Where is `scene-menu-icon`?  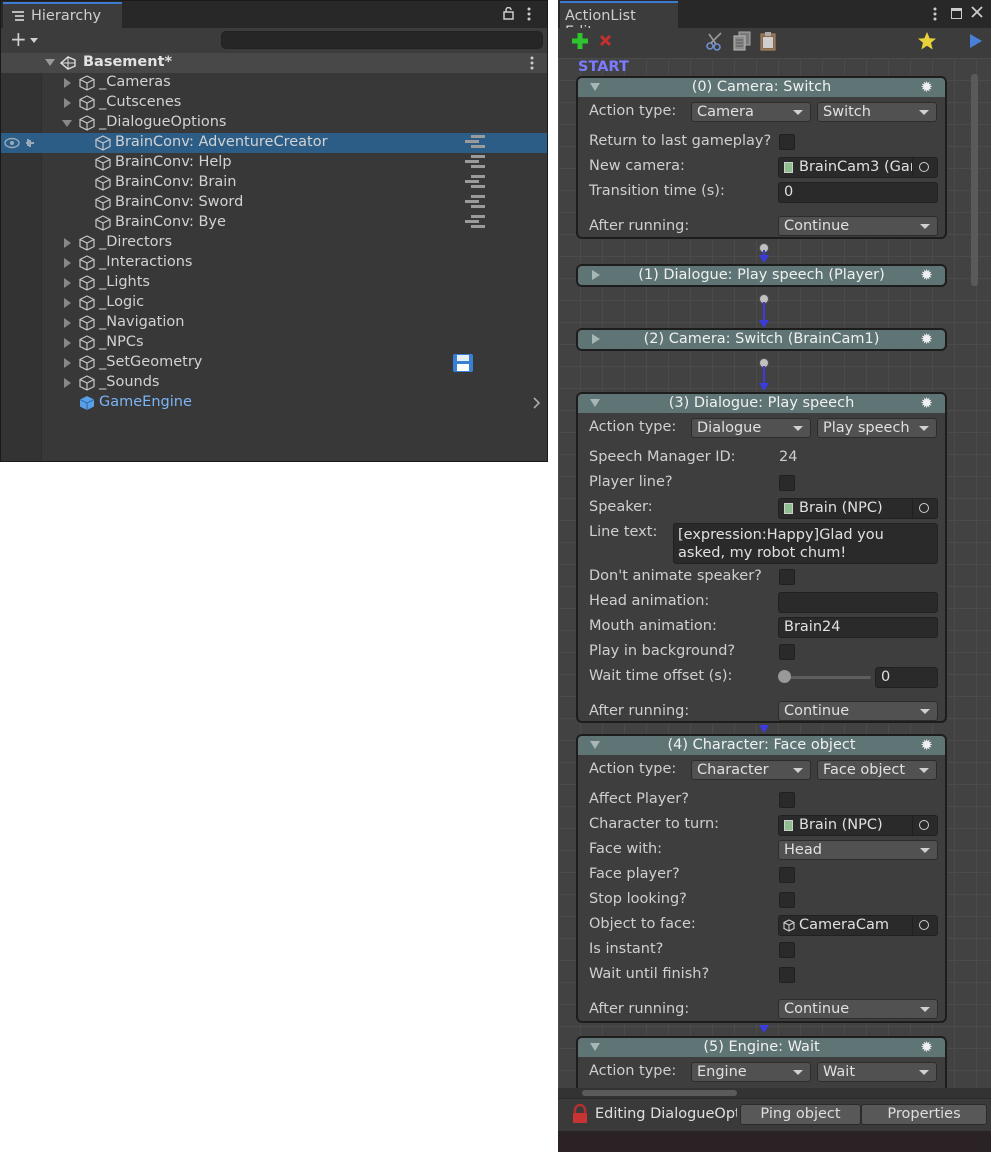
scene-menu-icon is located at coordinates (532, 65).